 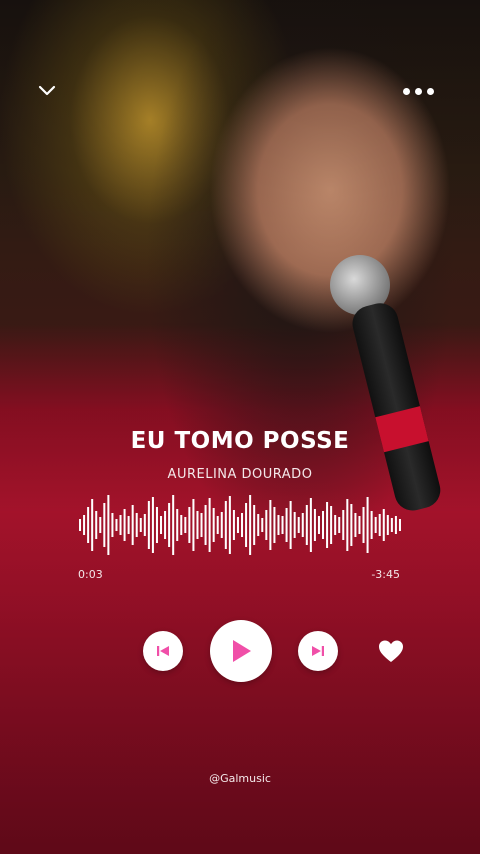 I want to click on play-button, so click(x=241, y=651).